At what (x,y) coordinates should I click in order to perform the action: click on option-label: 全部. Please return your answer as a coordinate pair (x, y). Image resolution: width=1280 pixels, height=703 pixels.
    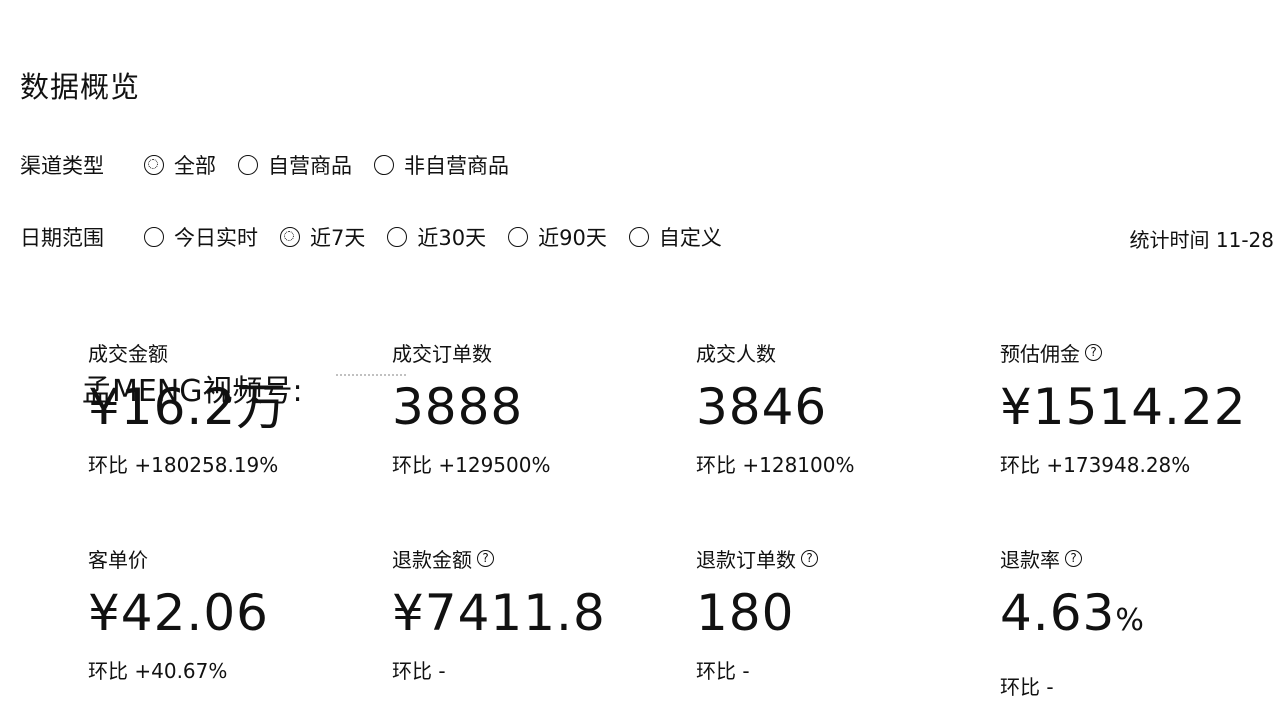
    Looking at the image, I should click on (195, 166).